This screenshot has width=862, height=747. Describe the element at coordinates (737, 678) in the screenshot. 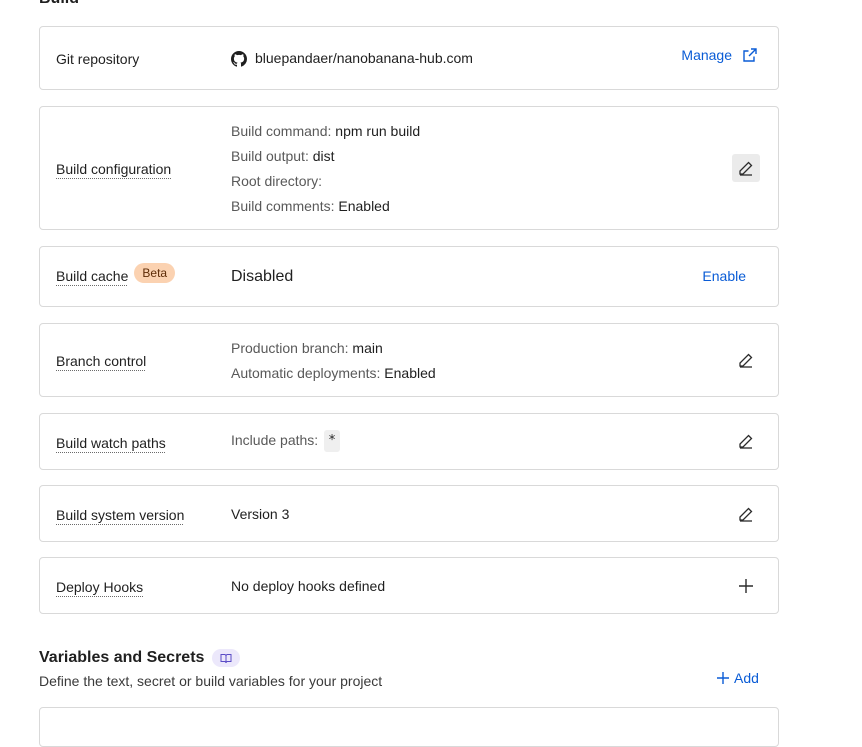

I see `add-variable-button: Add` at that location.